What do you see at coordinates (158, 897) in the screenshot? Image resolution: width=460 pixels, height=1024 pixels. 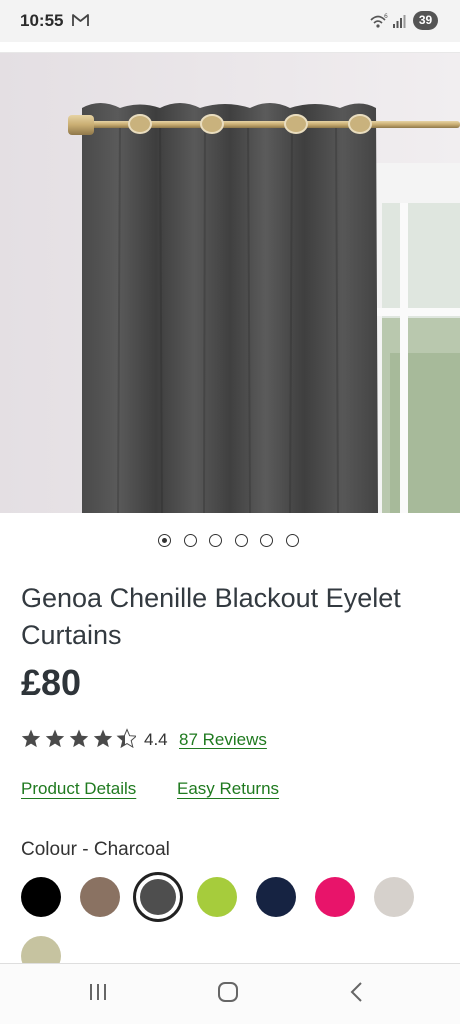 I see `swatch-charcoal` at bounding box center [158, 897].